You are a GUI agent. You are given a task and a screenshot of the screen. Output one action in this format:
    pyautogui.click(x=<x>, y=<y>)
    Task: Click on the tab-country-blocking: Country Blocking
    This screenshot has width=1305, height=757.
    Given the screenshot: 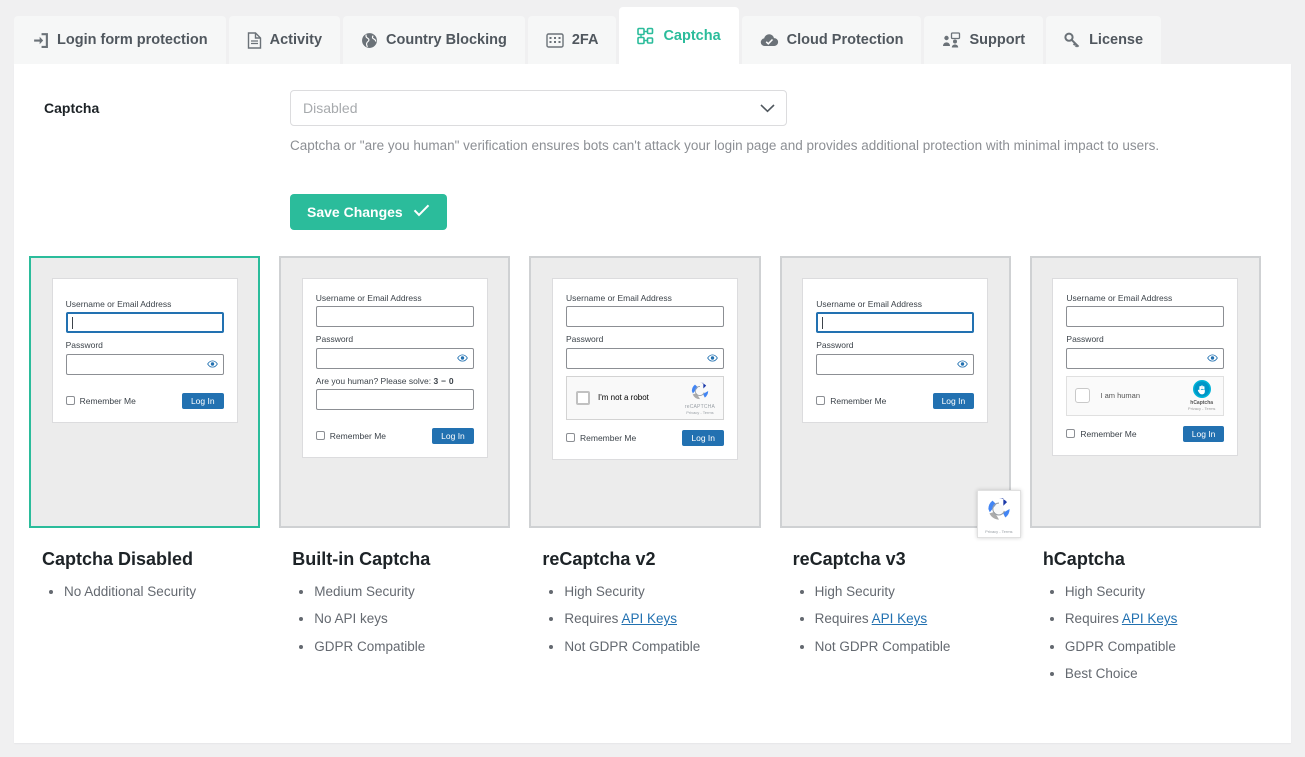 What is the action you would take?
    pyautogui.click(x=434, y=40)
    